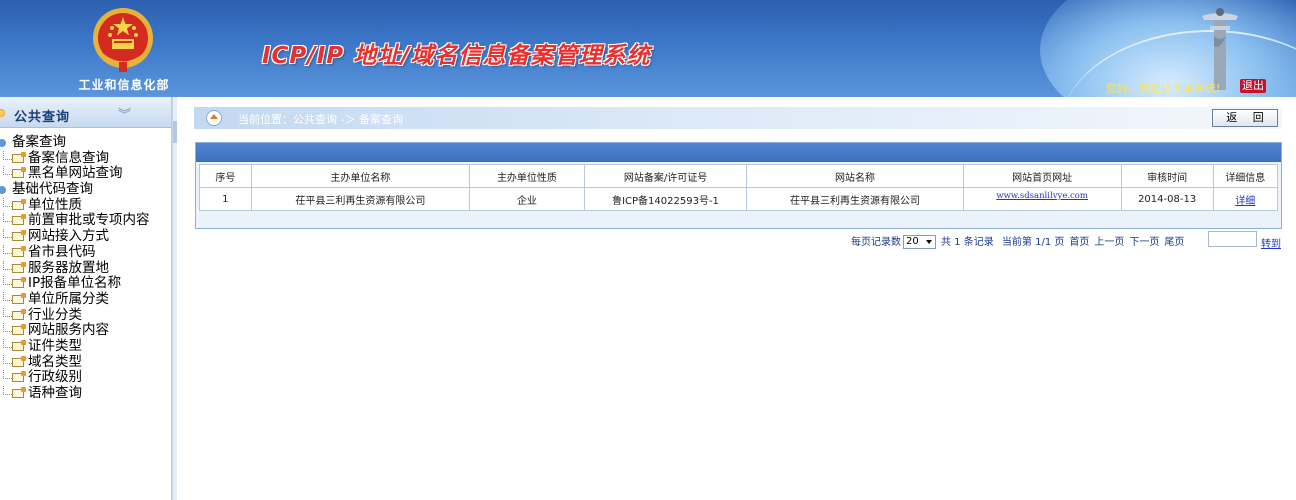 The height and width of the screenshot is (500, 1296). I want to click on tree-item-label: 黑名单网站查询, so click(75, 173).